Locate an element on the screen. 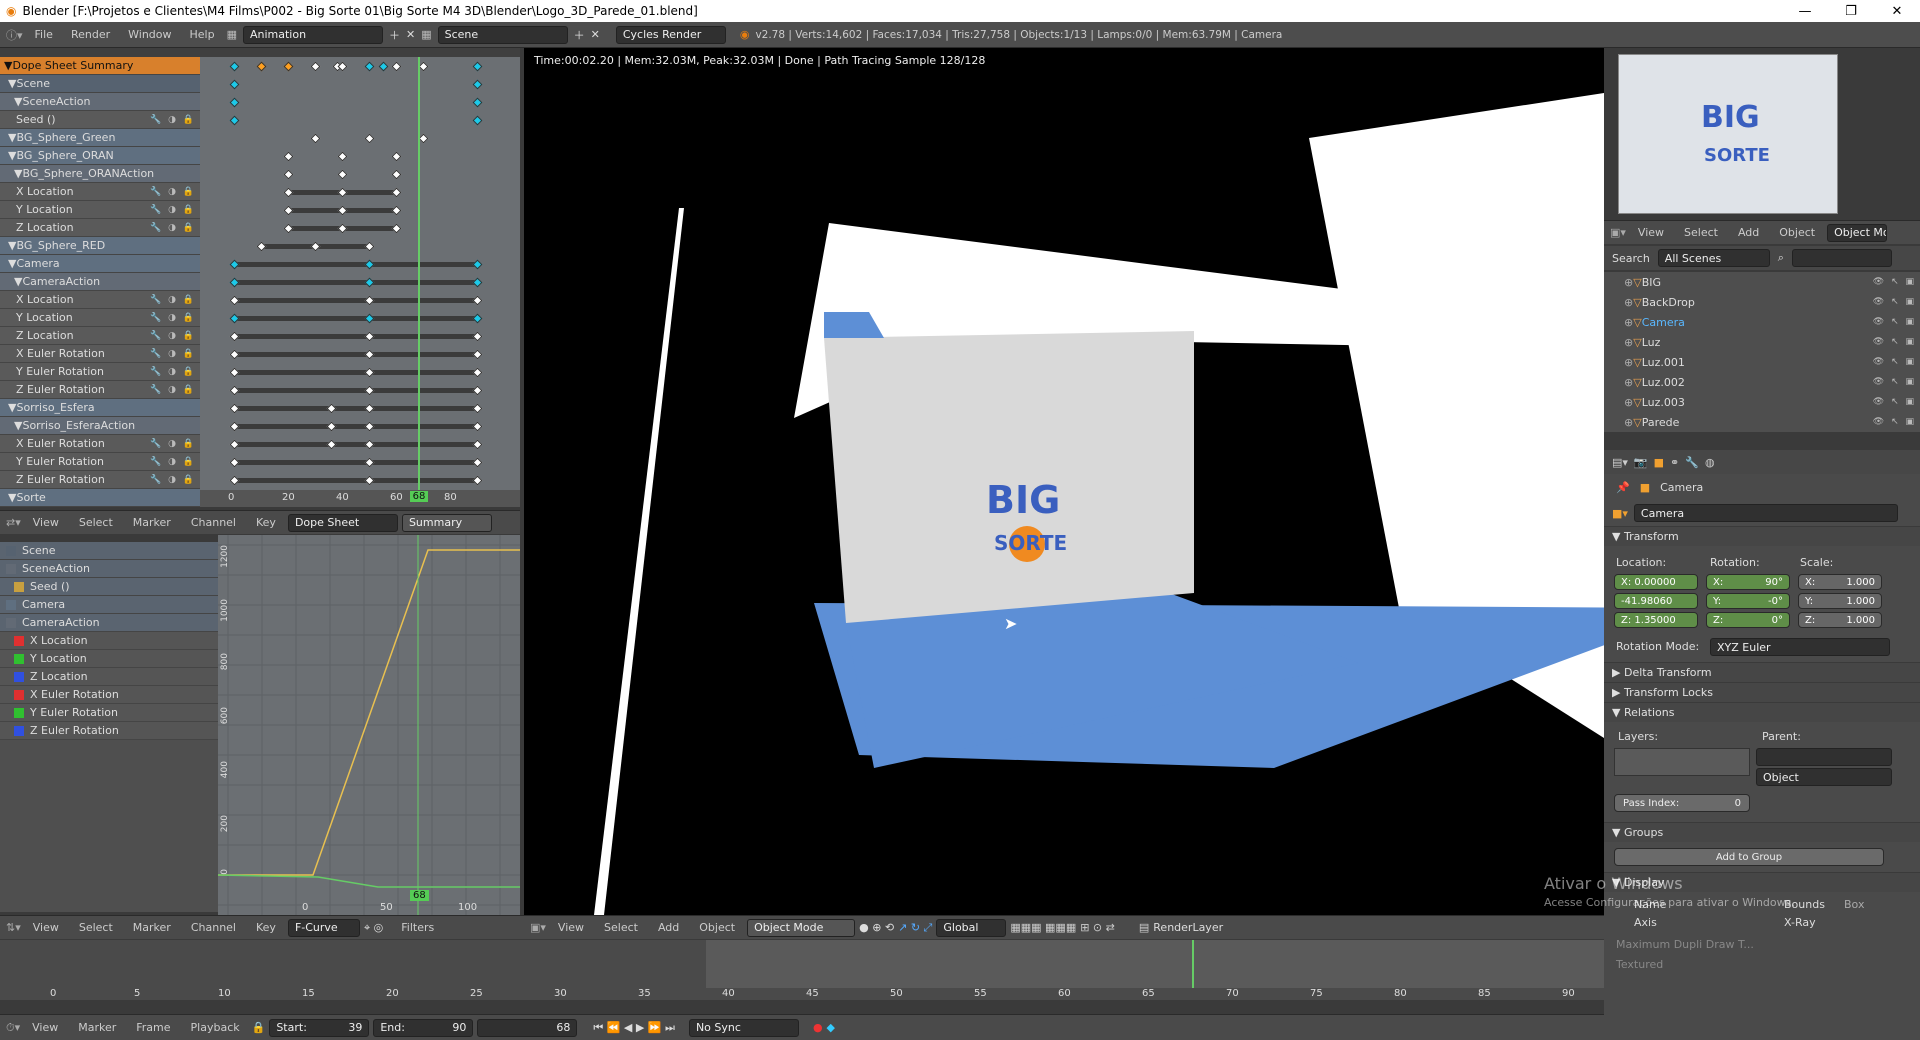 The height and width of the screenshot is (1040, 1920). close-button: ✕ is located at coordinates (1897, 11).